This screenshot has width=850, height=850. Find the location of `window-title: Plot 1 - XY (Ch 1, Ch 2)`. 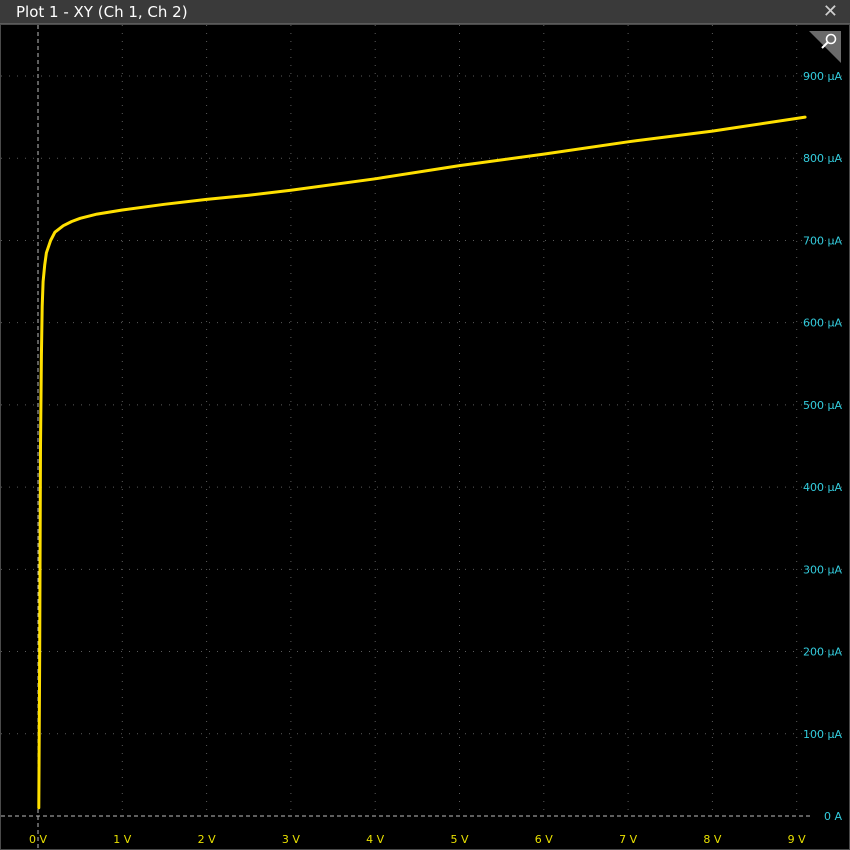

window-title: Plot 1 - XY (Ch 1, Ch 2) is located at coordinates (102, 12).